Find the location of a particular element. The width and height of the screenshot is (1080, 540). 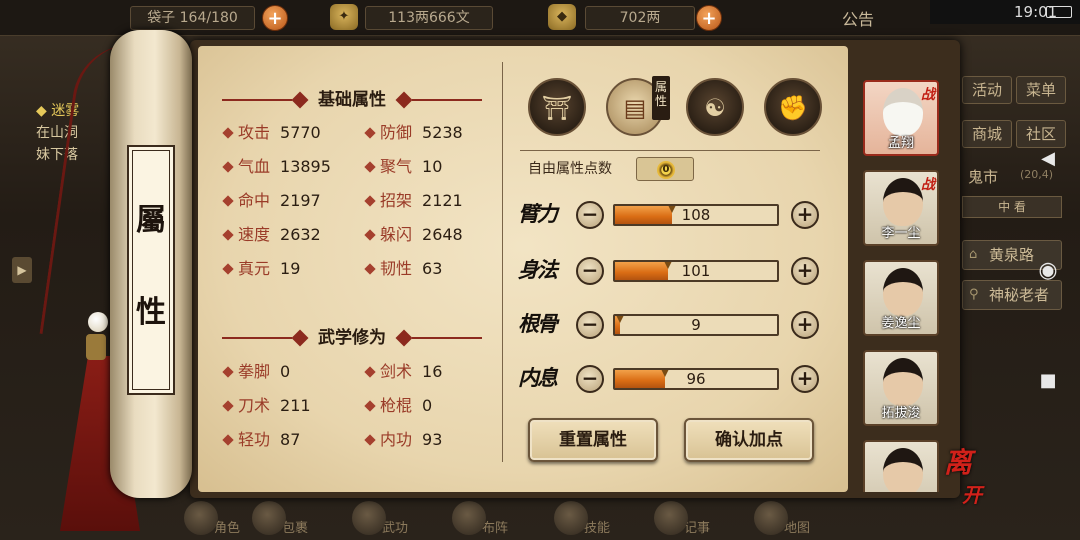

attr-name: 内息 is located at coordinates (538, 377).